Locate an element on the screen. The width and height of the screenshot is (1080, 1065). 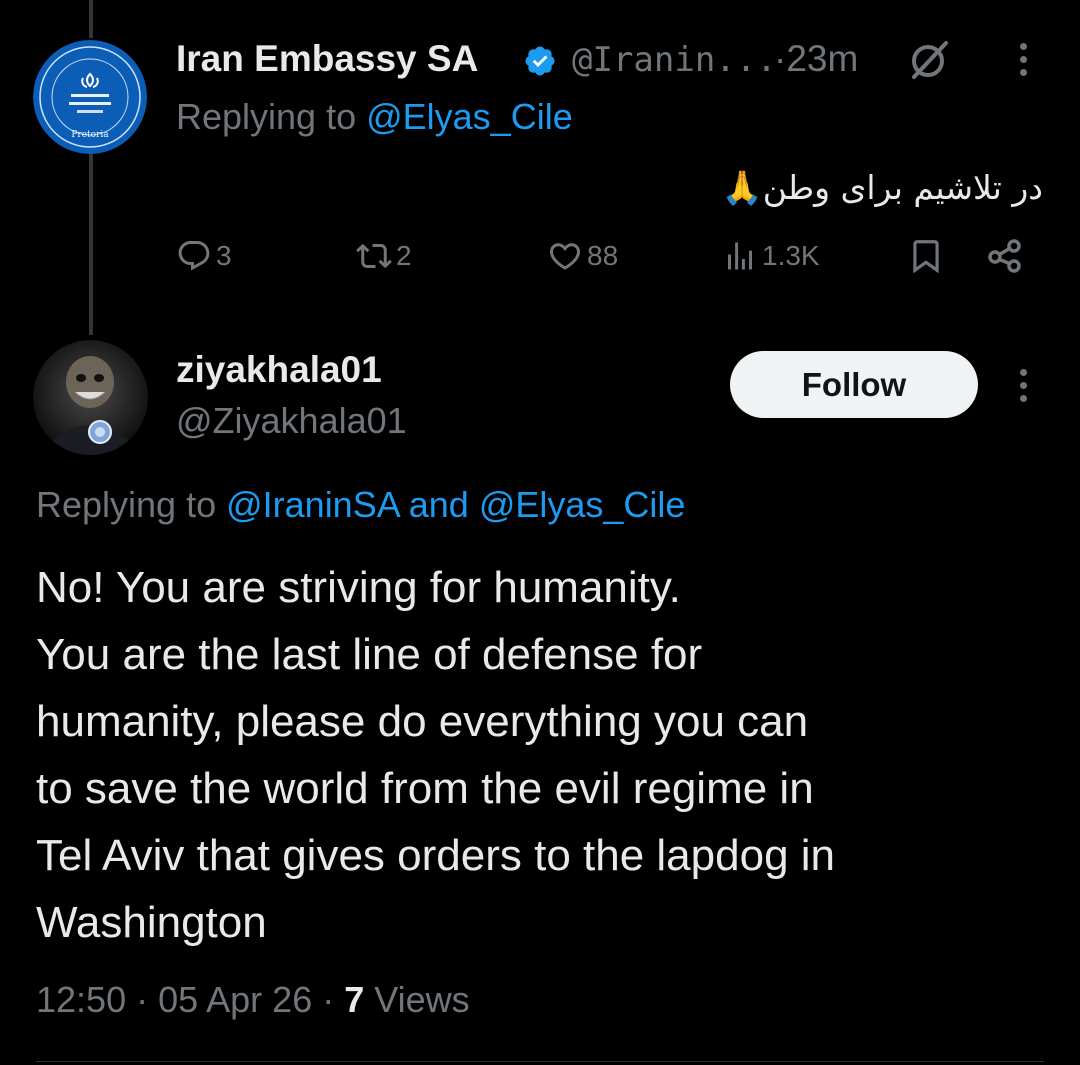
embassy-avatar: Pretoria is located at coordinates (90, 97).